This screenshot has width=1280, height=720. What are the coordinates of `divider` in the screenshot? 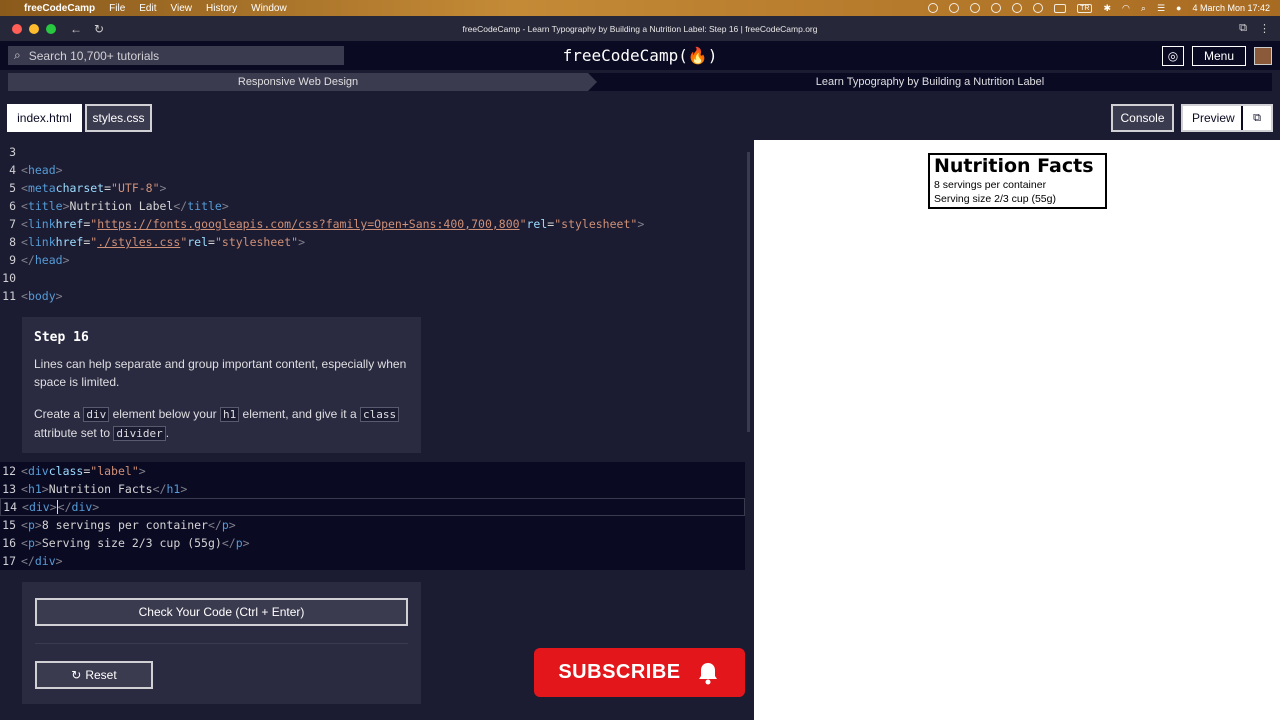 It's located at (221, 643).